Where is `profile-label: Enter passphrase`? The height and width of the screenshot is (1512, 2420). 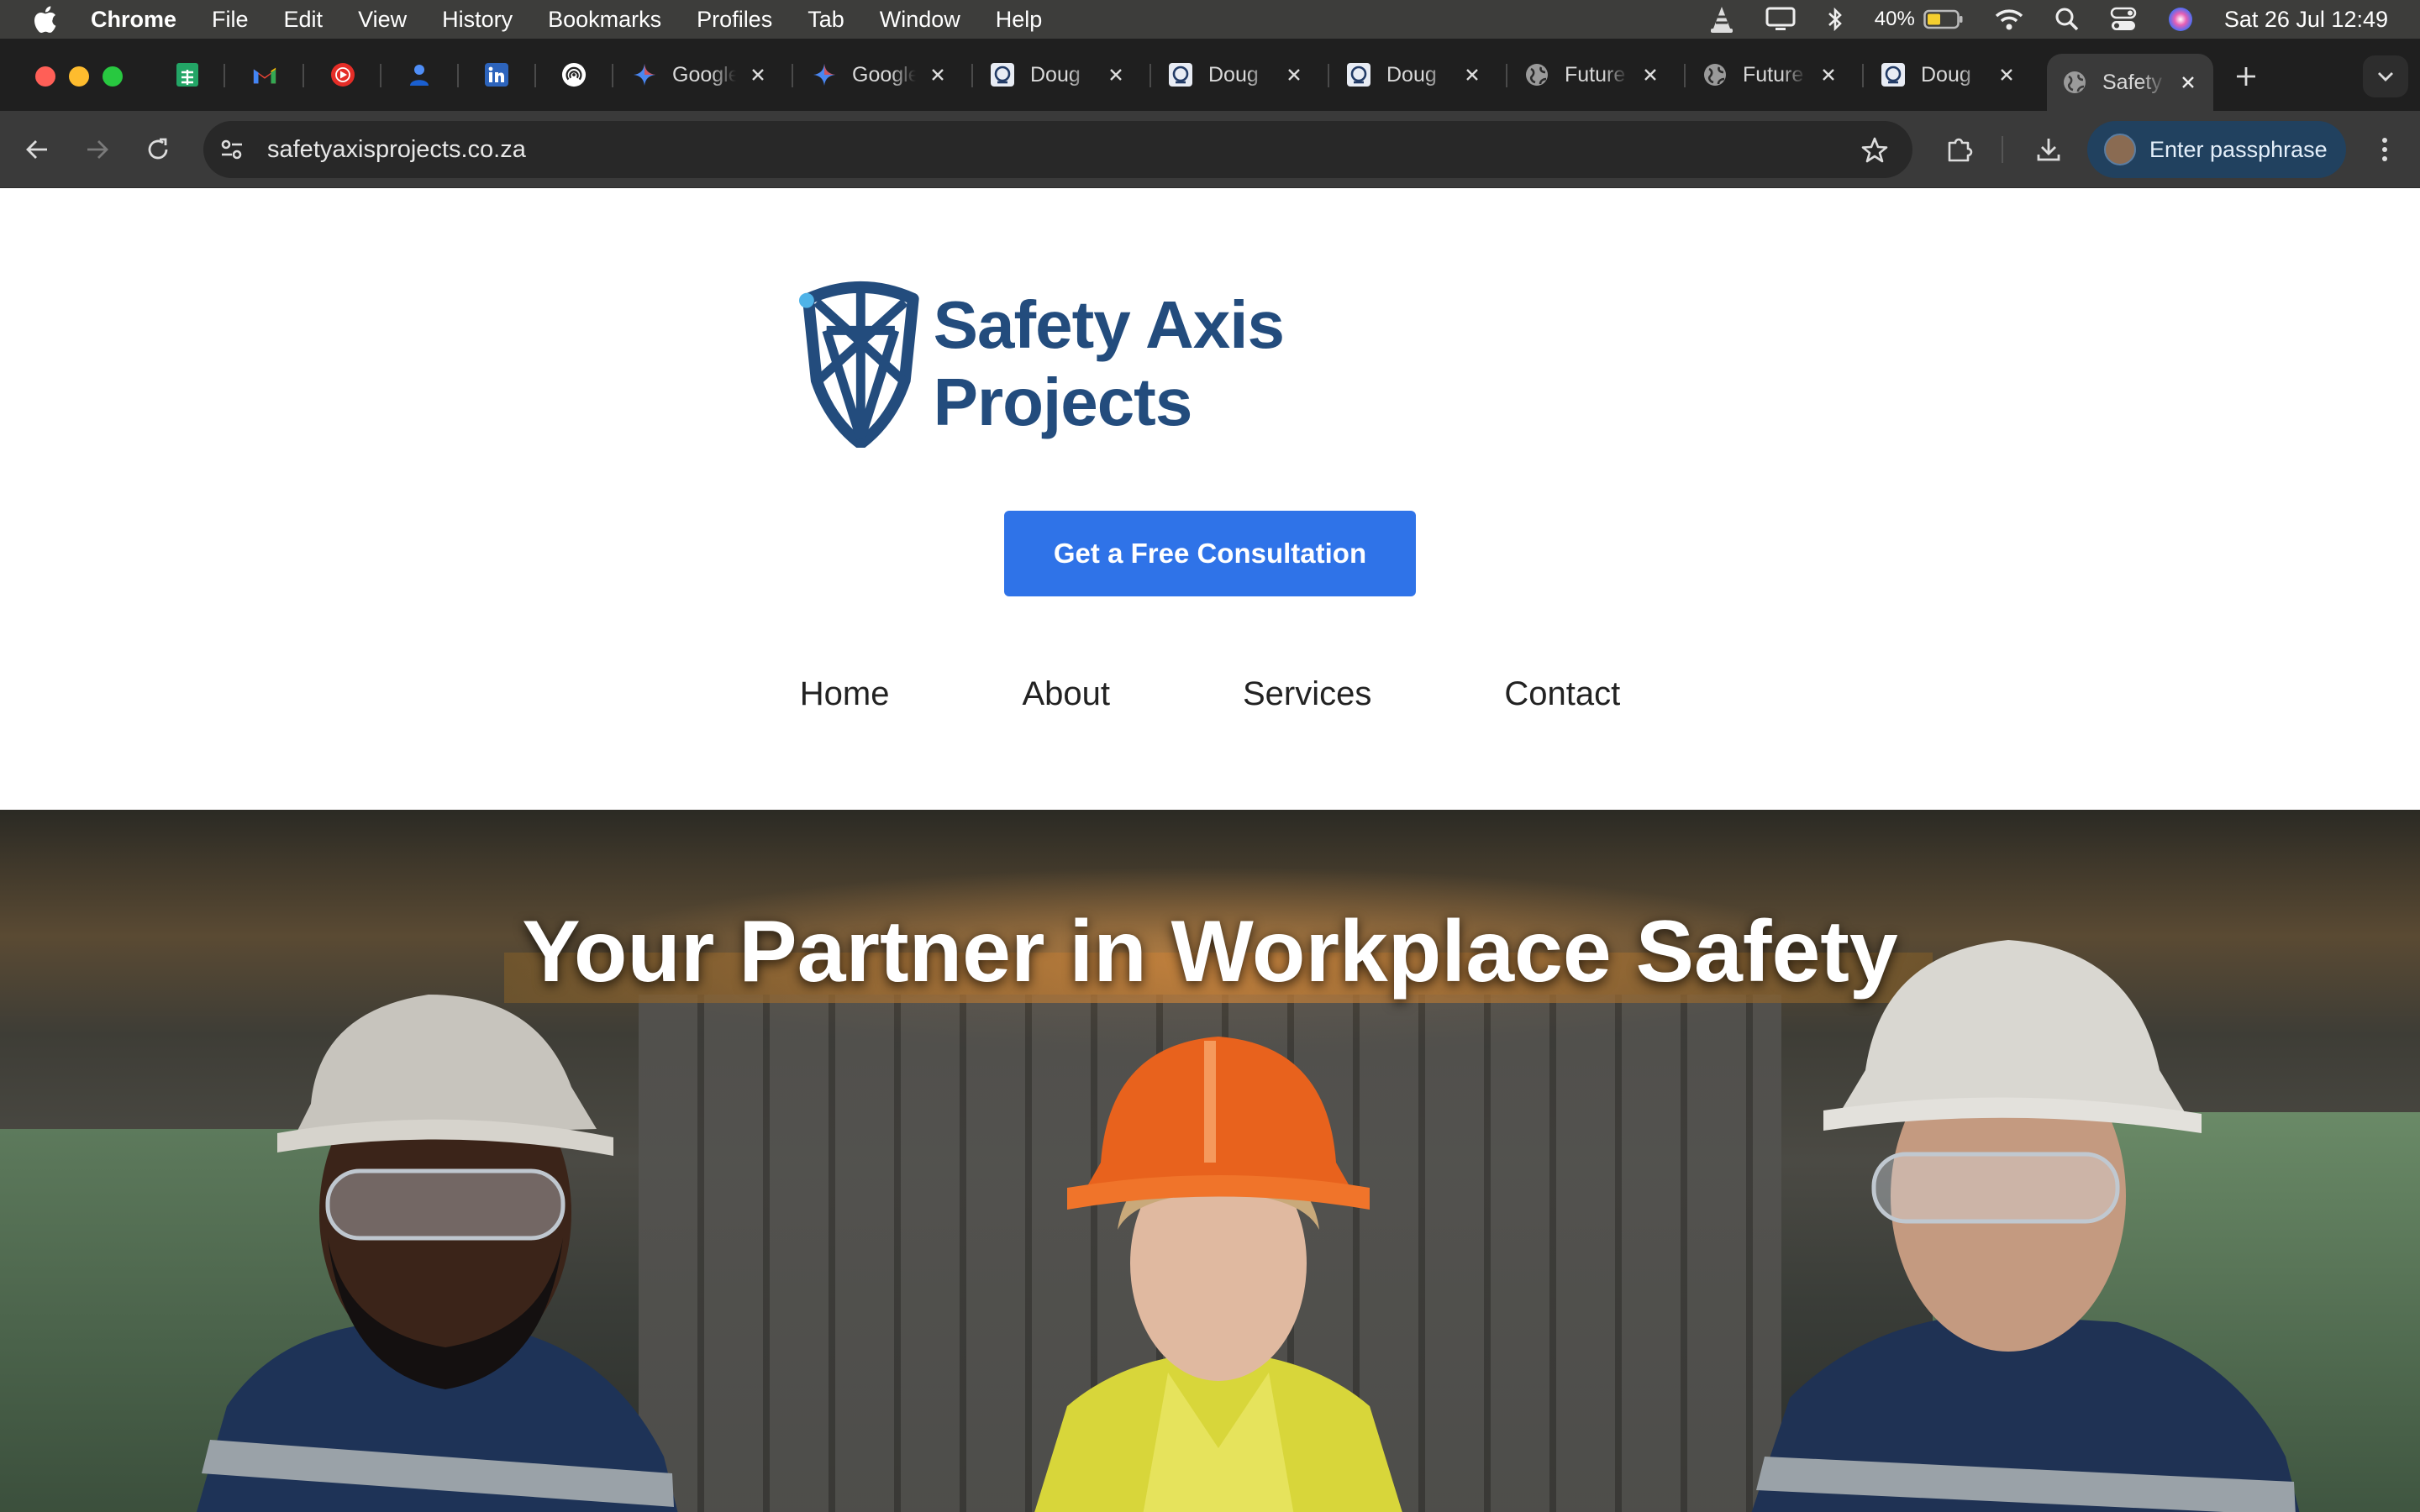 profile-label: Enter passphrase is located at coordinates (2238, 149).